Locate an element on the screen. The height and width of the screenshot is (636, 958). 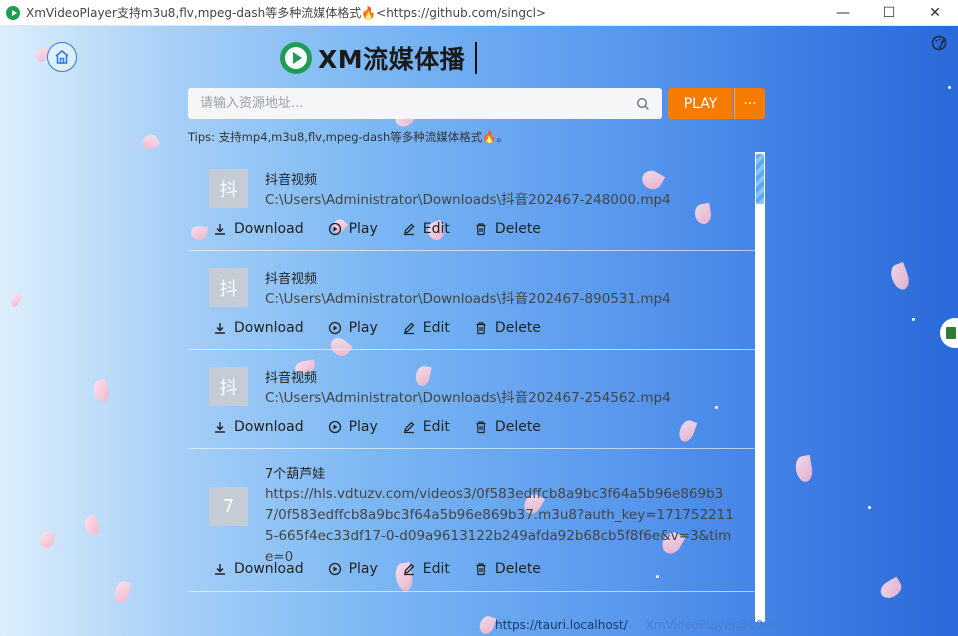
search-icon is located at coordinates (643, 104).